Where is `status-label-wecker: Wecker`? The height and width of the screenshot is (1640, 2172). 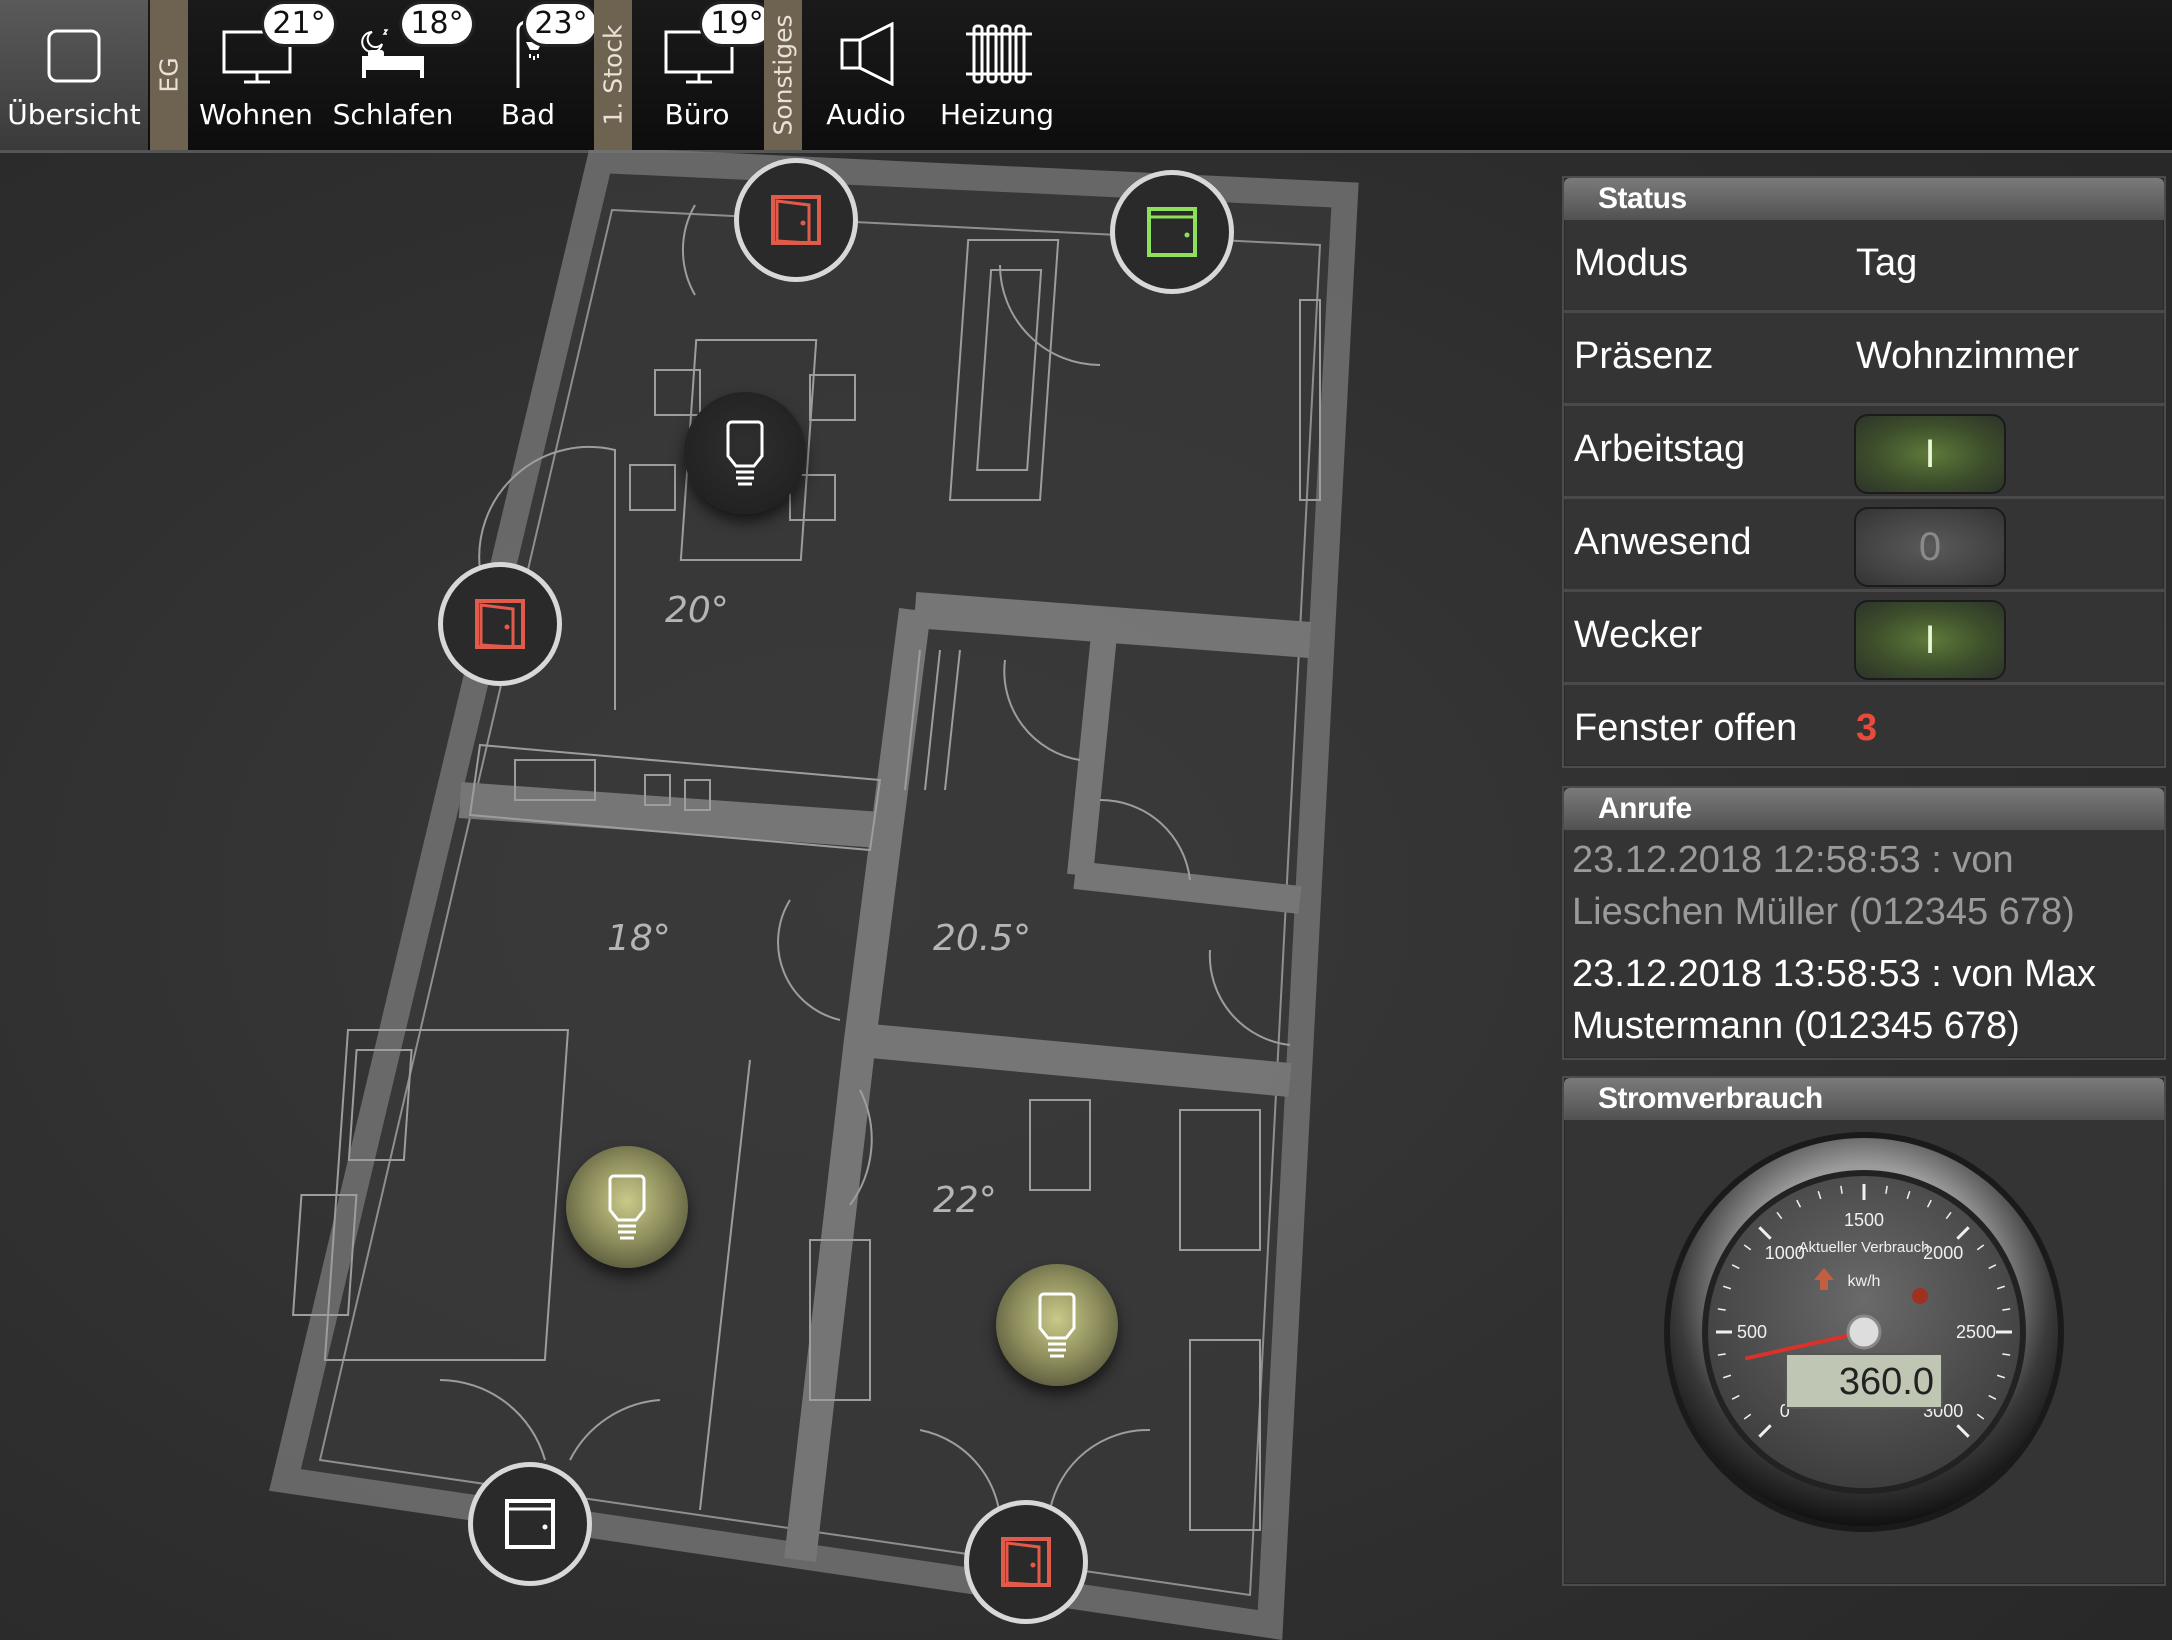 status-label-wecker: Wecker is located at coordinates (1638, 635).